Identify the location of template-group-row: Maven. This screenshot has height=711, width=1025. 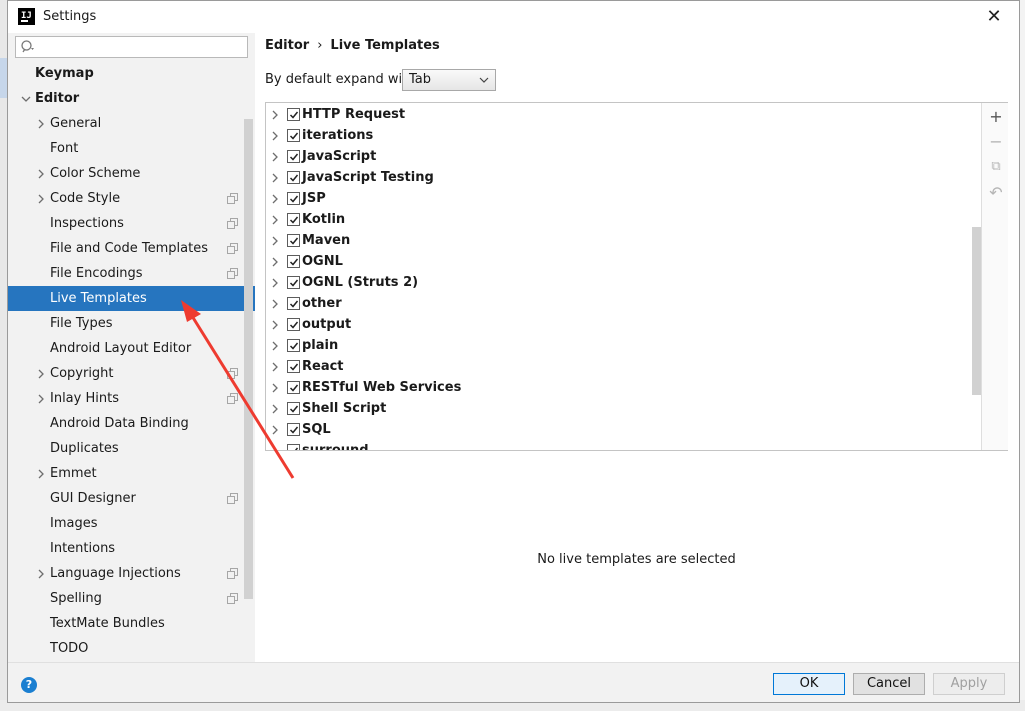
(623, 240).